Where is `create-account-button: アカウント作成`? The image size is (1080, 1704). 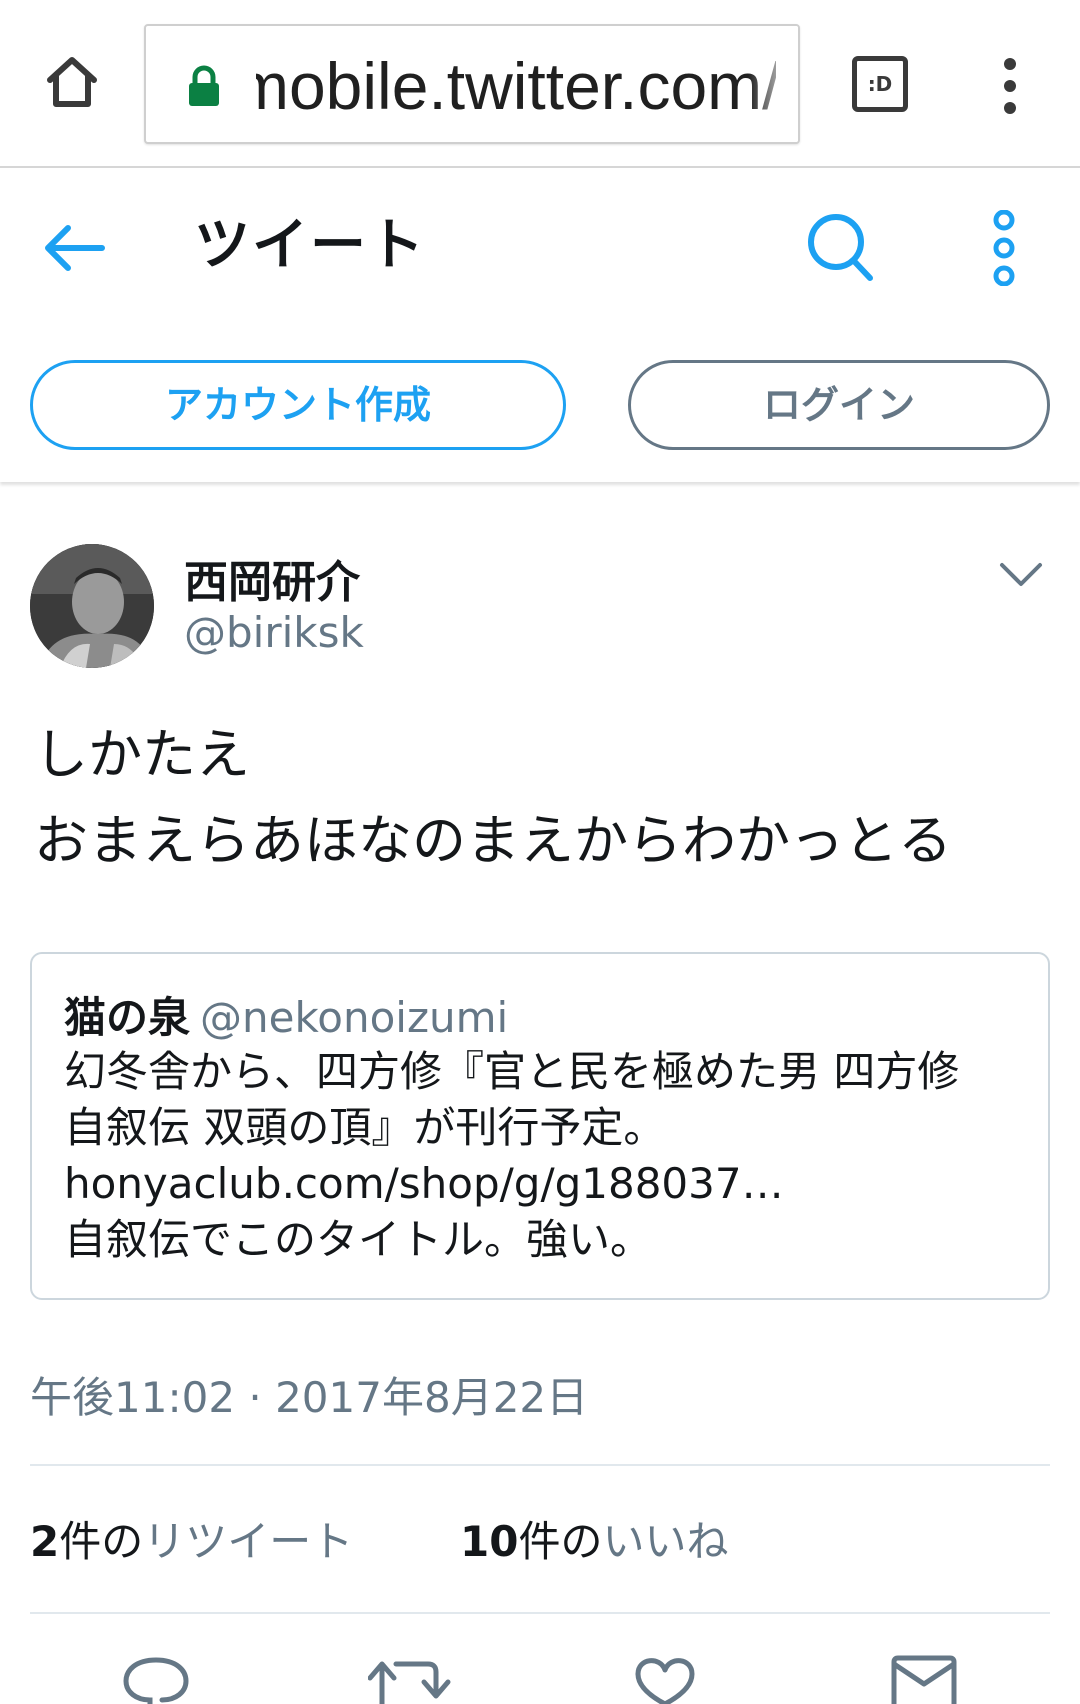 create-account-button: アカウント作成 is located at coordinates (298, 405).